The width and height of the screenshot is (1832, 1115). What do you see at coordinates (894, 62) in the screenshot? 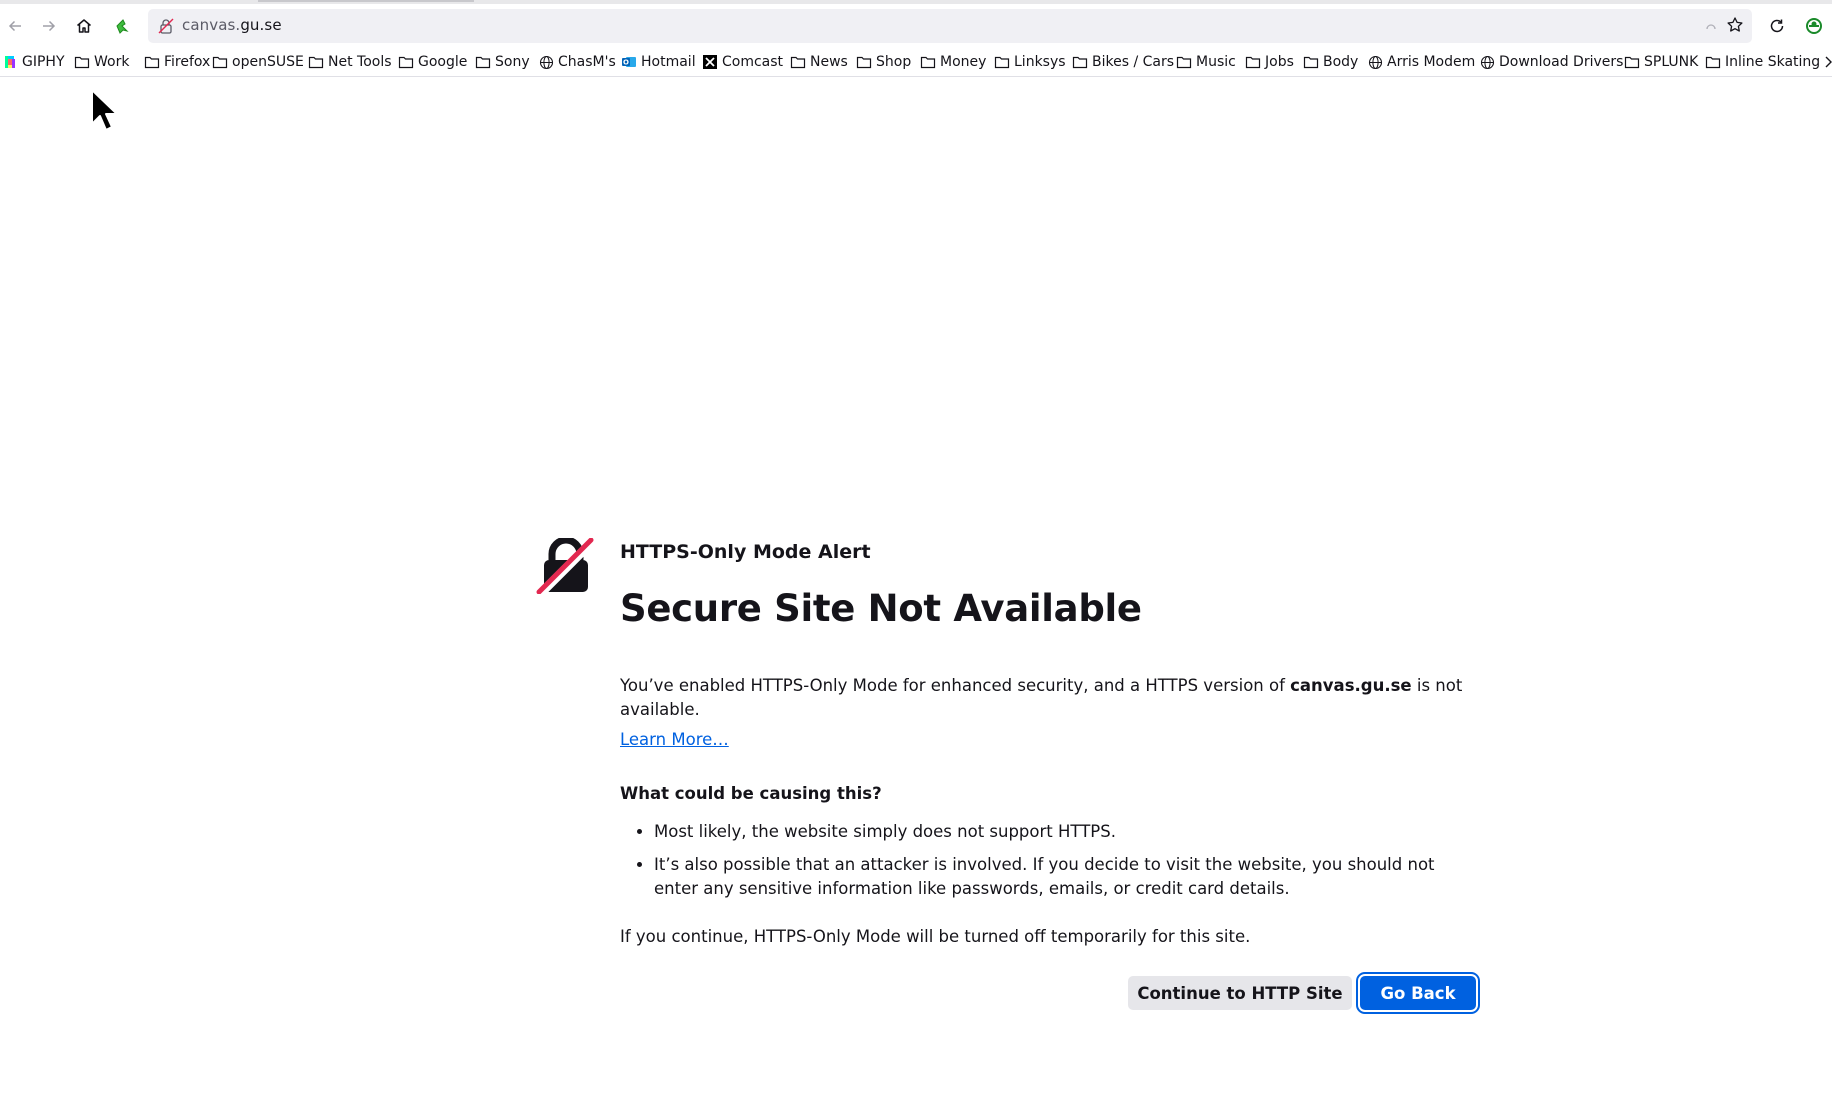
I see `bookmark-label: Shop` at bounding box center [894, 62].